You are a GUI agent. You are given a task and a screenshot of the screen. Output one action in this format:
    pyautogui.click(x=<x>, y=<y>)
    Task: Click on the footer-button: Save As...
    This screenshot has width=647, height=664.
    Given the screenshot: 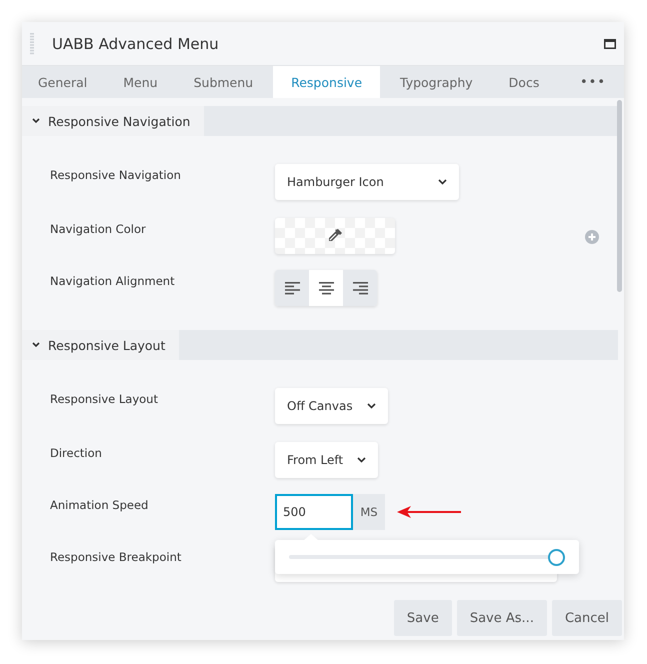 What is the action you would take?
    pyautogui.click(x=501, y=618)
    